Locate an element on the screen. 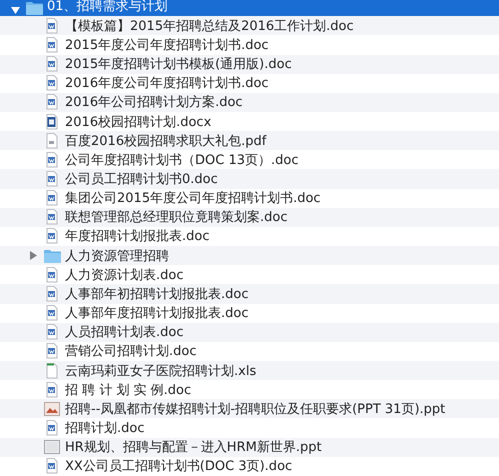  spreadsheet-icon is located at coordinates (52, 370).